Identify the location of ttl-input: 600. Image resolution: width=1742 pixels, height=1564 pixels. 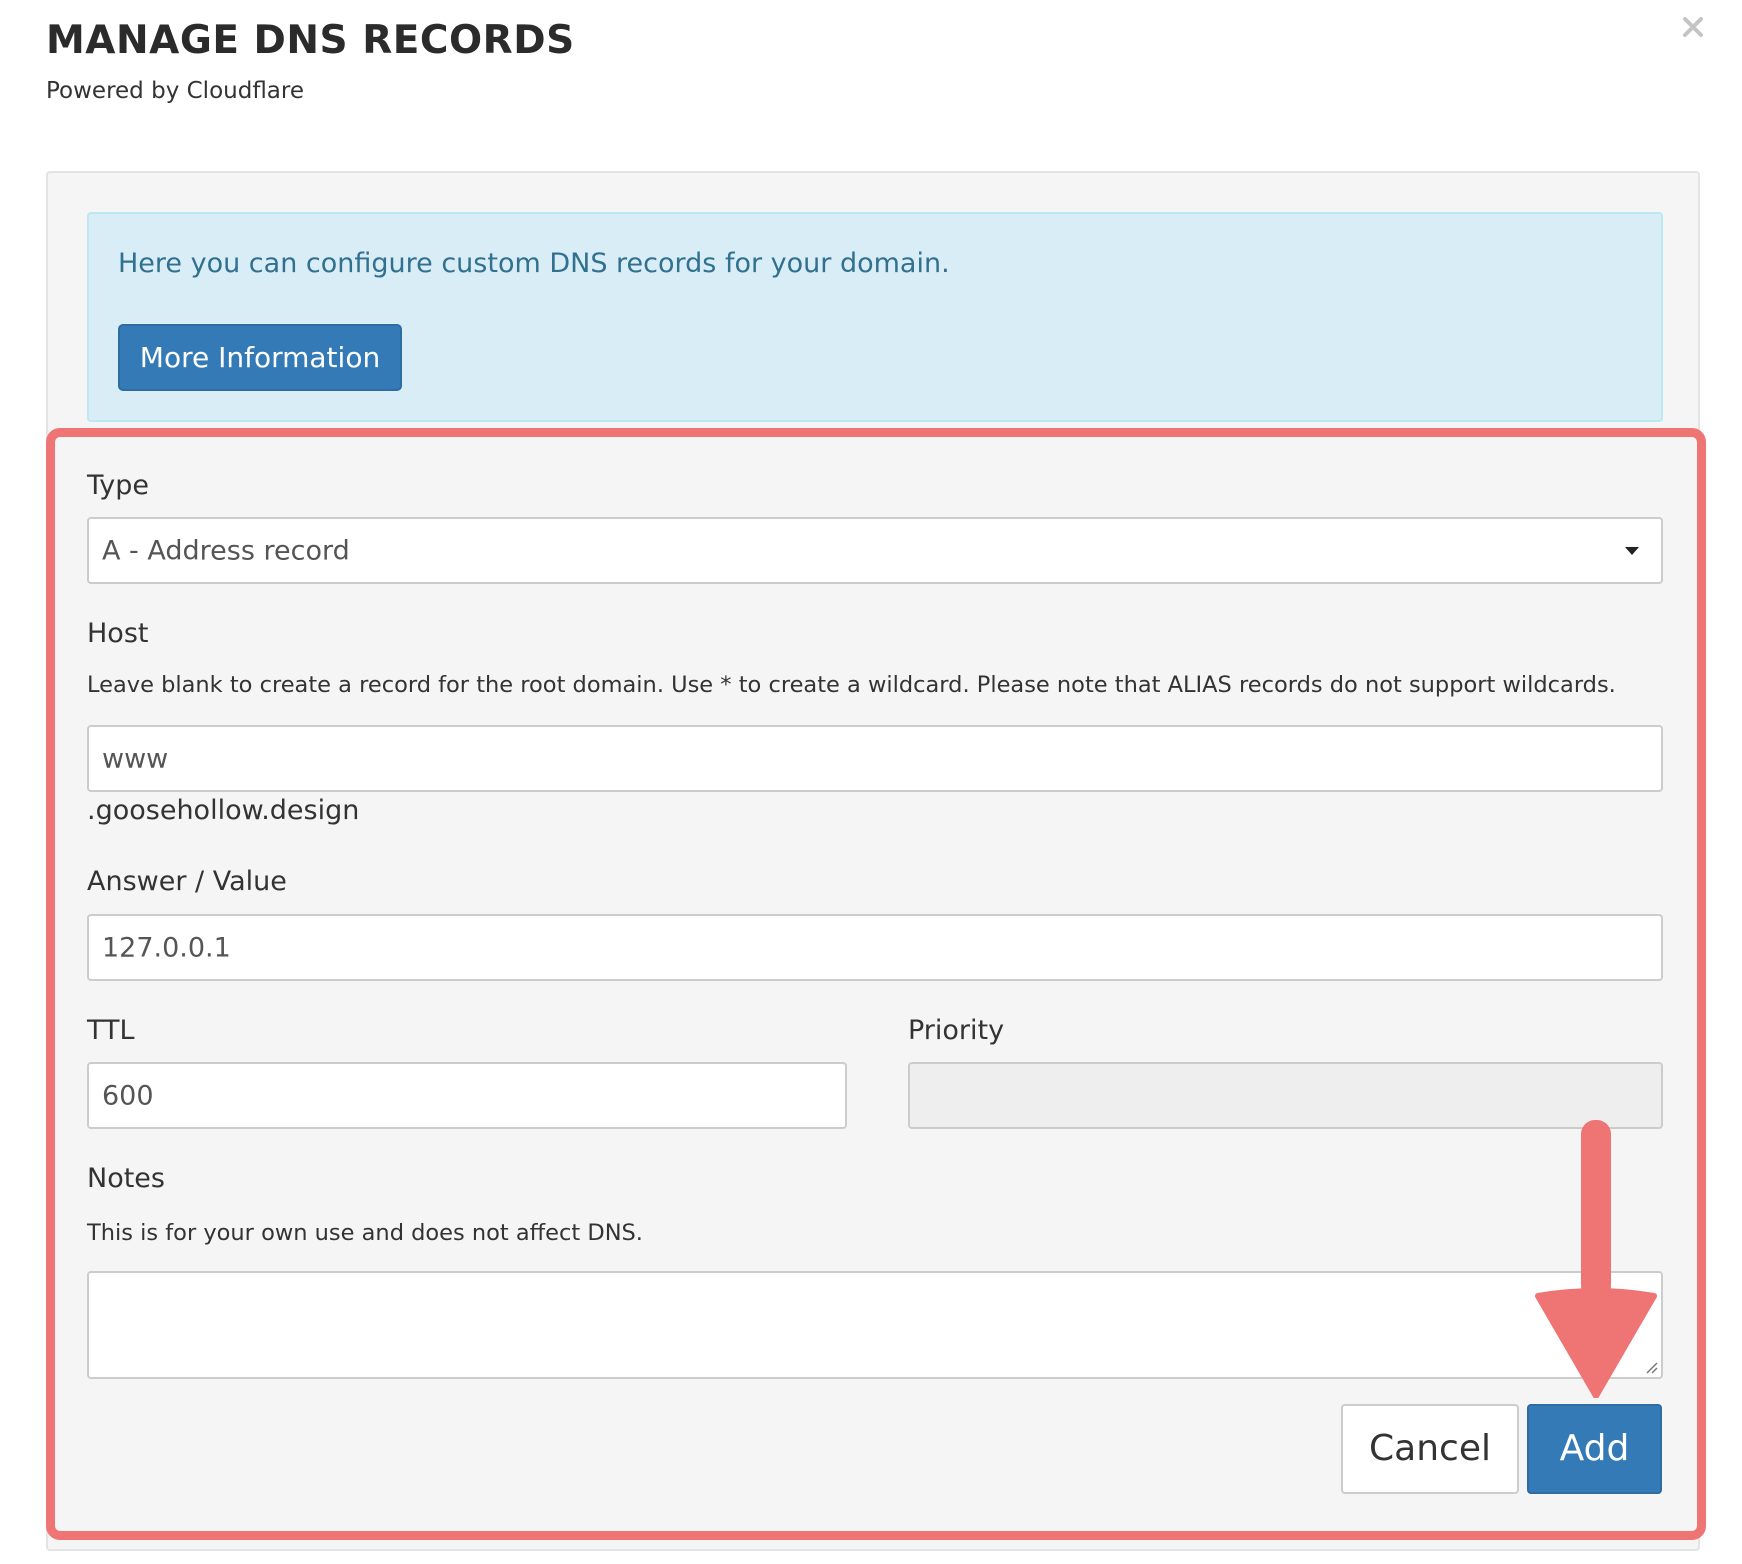
(467, 1095).